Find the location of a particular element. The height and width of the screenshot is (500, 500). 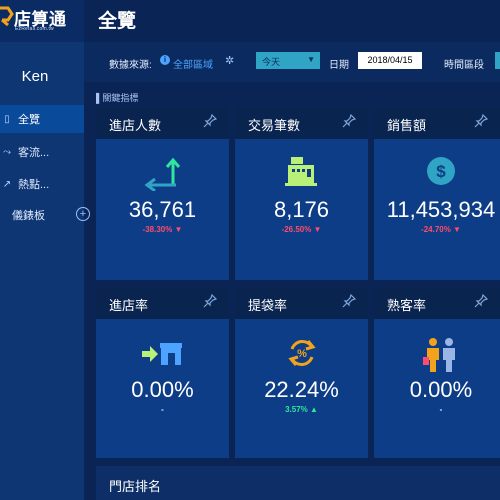

gear-icon: ✲ is located at coordinates (229, 60).